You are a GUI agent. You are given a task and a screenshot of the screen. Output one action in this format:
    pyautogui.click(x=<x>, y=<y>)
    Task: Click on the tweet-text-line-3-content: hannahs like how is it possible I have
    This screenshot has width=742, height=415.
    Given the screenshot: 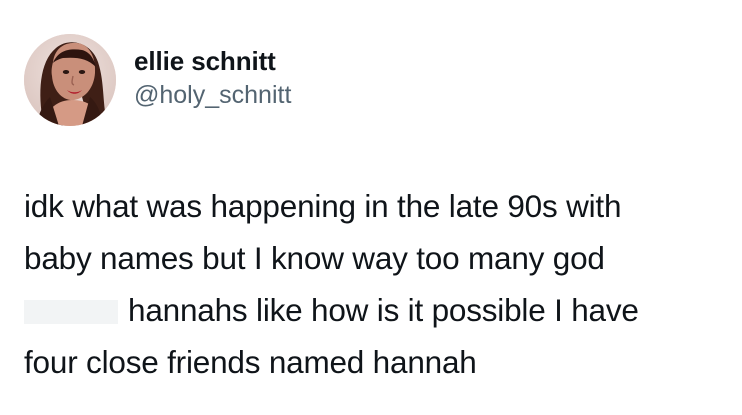 What is the action you would take?
    pyautogui.click(x=383, y=310)
    